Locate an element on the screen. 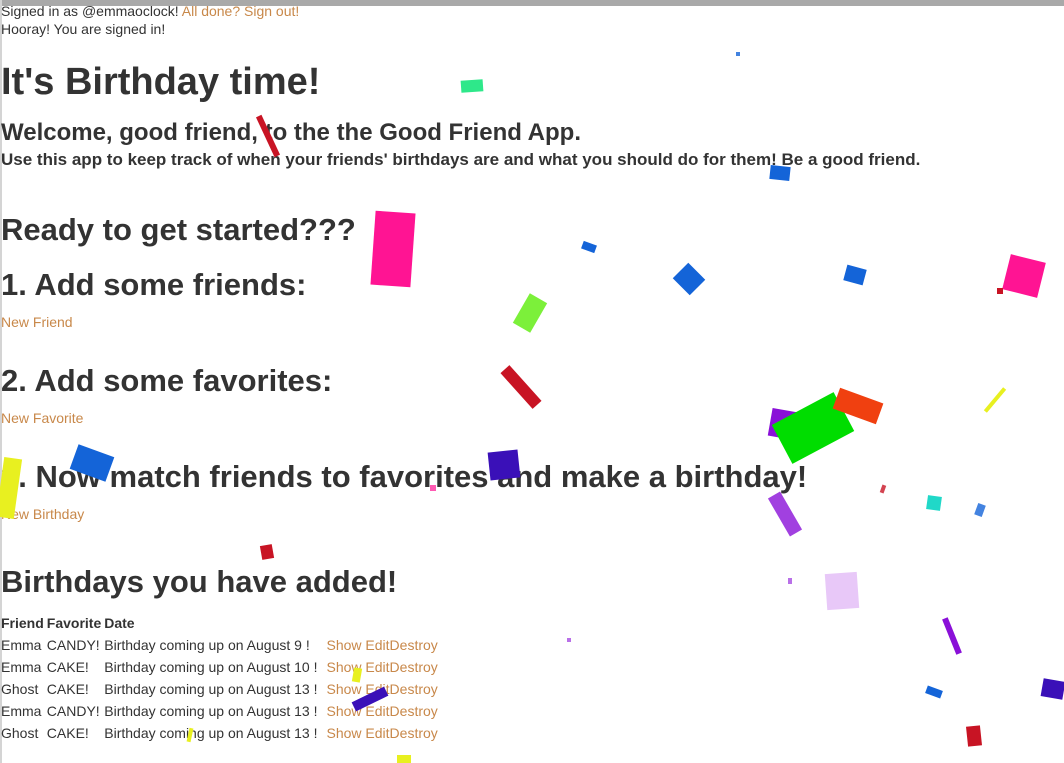 The height and width of the screenshot is (763, 1064). sign-out-link: All done? Sign out! is located at coordinates (241, 11).